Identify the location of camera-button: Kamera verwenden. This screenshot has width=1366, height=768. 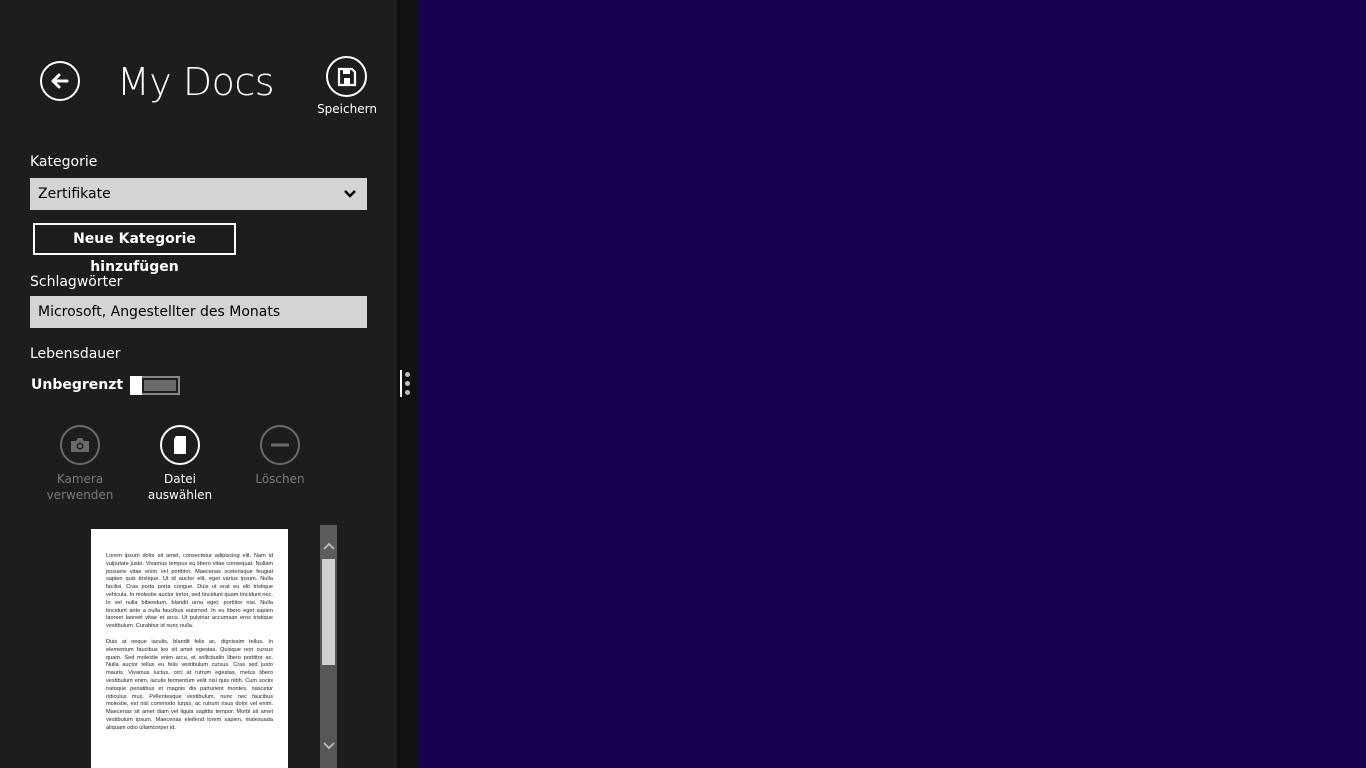
(80, 464).